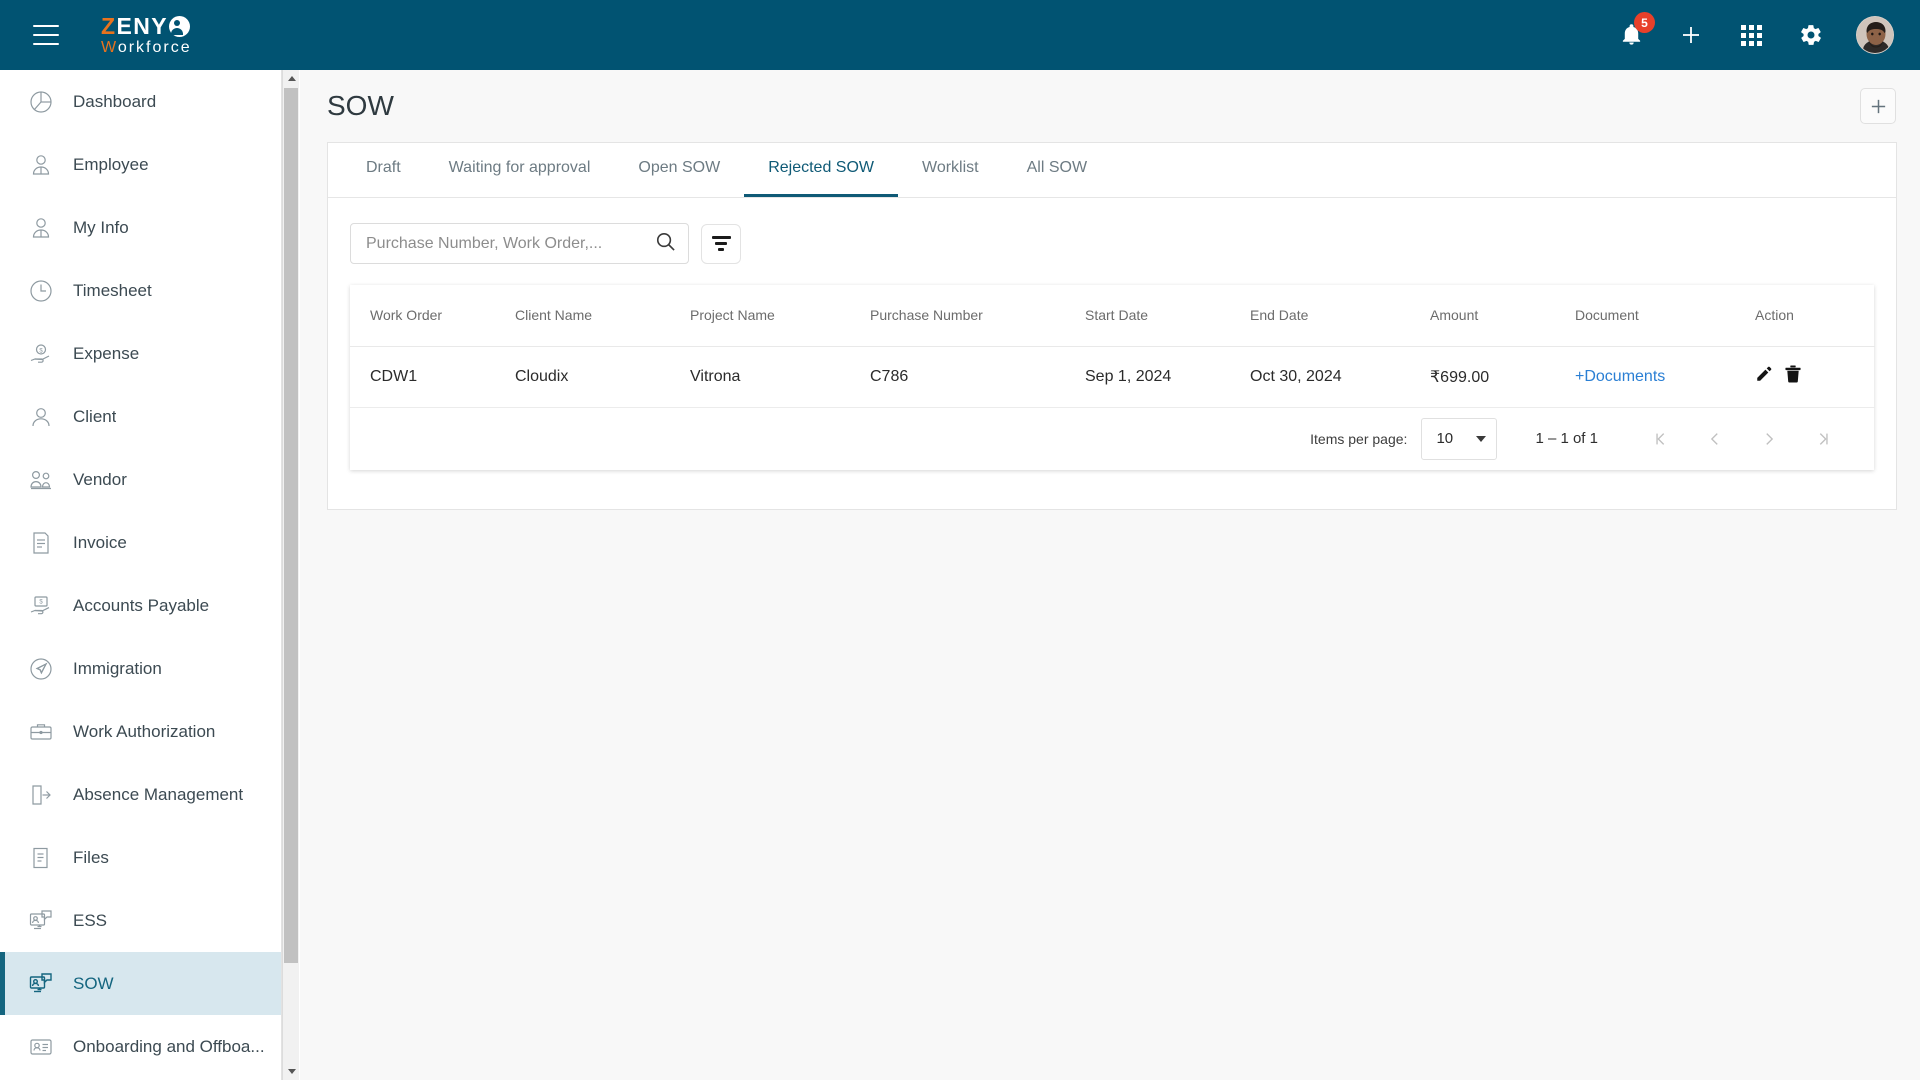 Image resolution: width=1920 pixels, height=1080 pixels. What do you see at coordinates (140, 353) in the screenshot?
I see `sidebar-item-expense: $ Expense` at bounding box center [140, 353].